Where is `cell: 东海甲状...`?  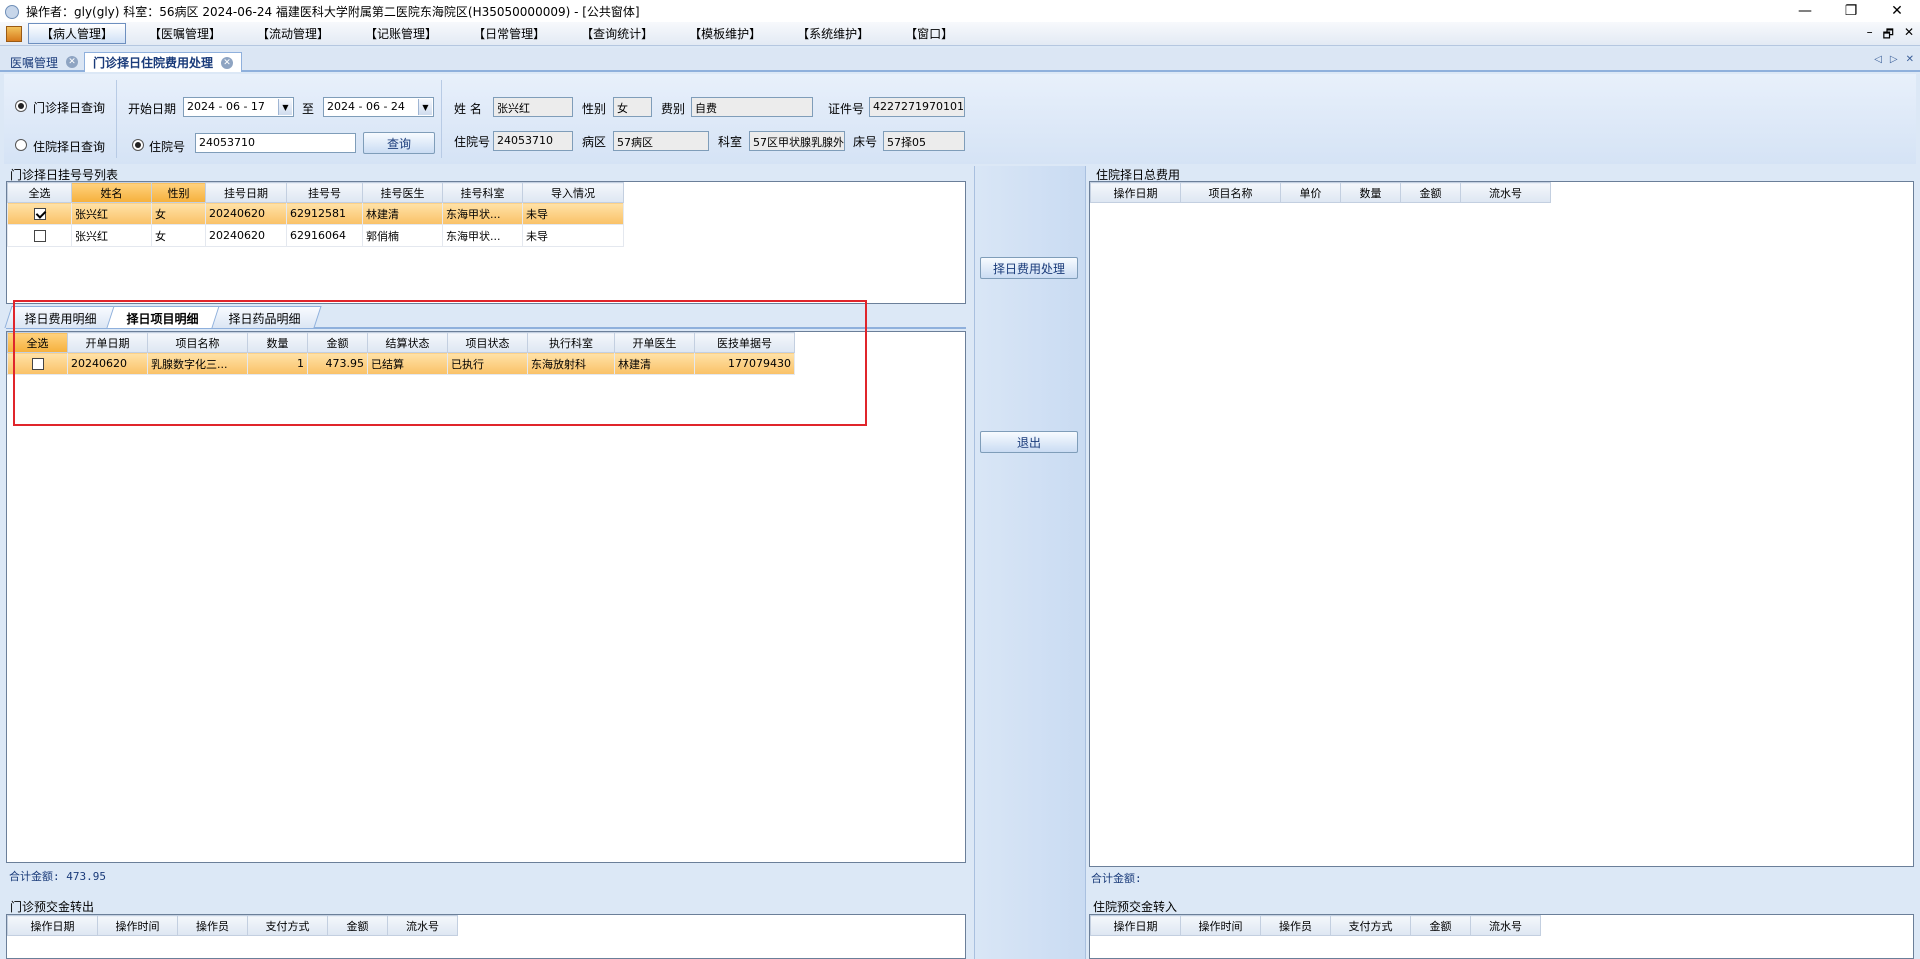
cell: 东海甲状... is located at coordinates (482, 213).